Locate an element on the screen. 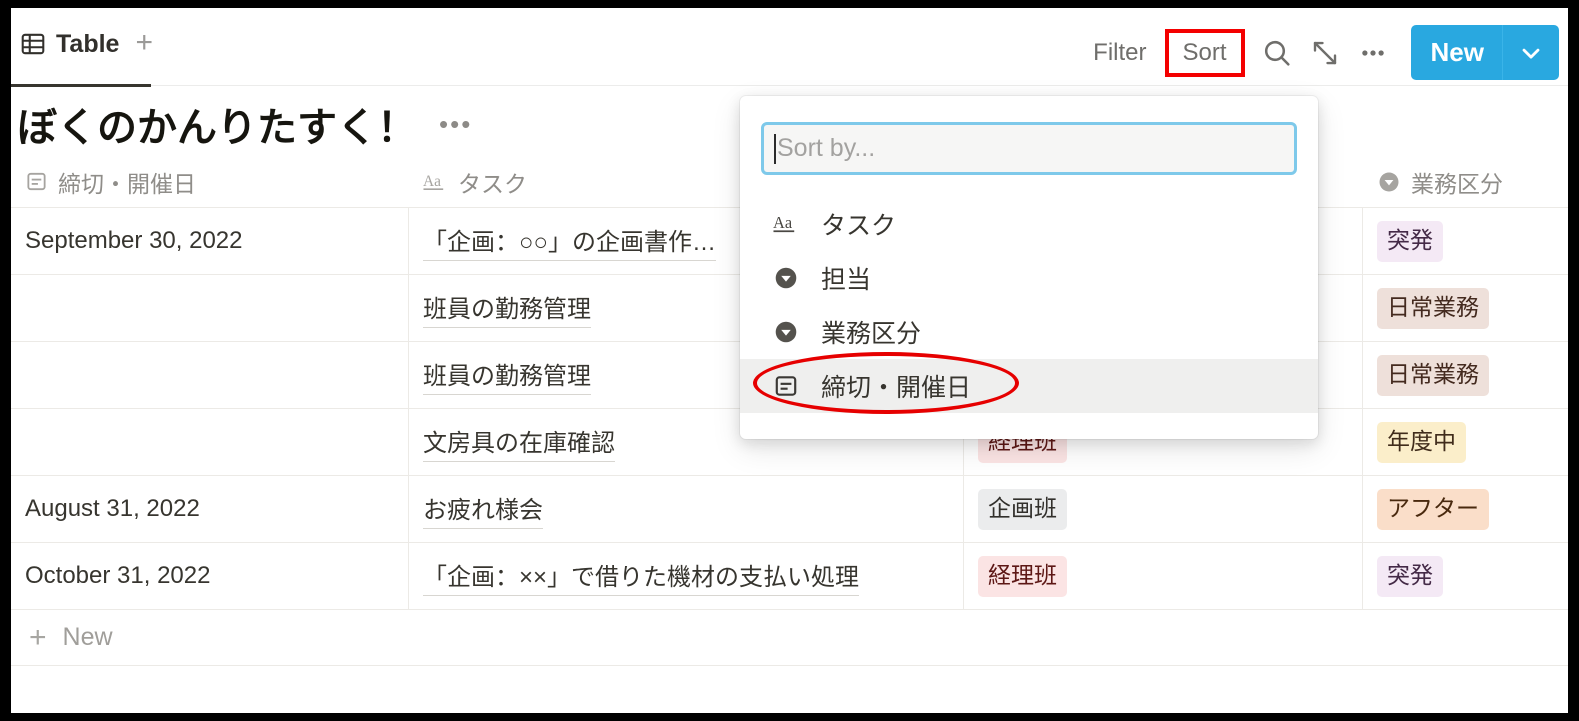  sort-button: Sort is located at coordinates (1205, 53).